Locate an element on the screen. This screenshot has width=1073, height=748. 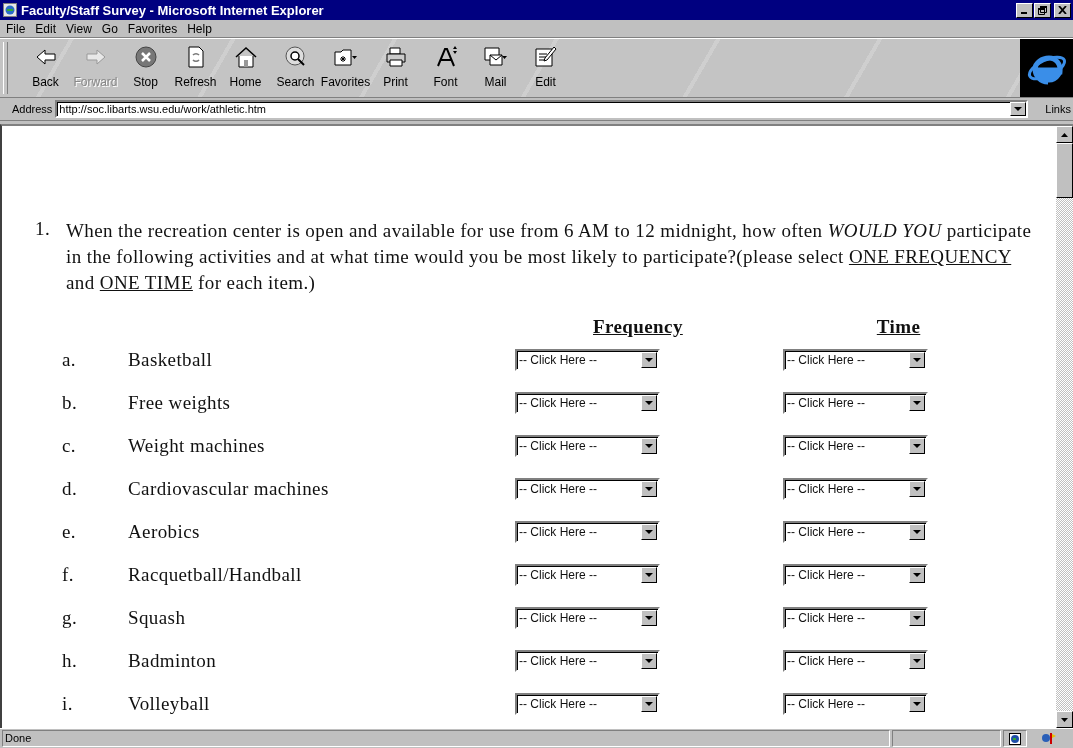
toolbar-button: Favorites is located at coordinates (345, 67).